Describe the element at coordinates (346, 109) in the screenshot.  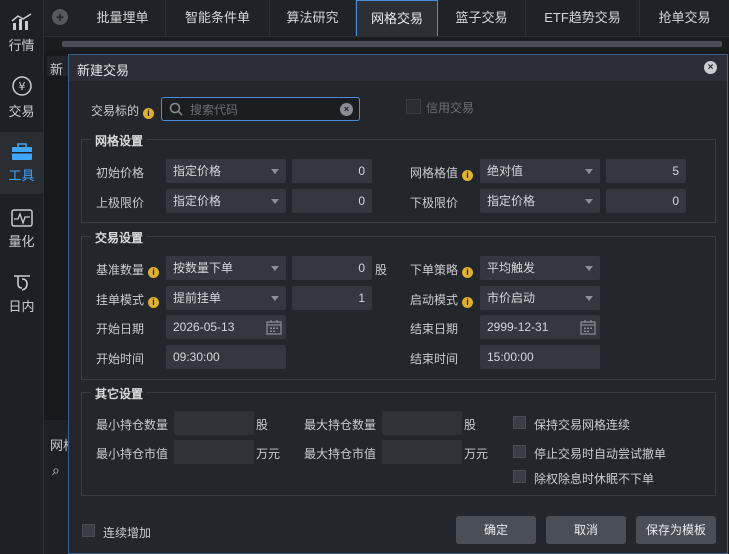
I see `clear-icon: ×` at that location.